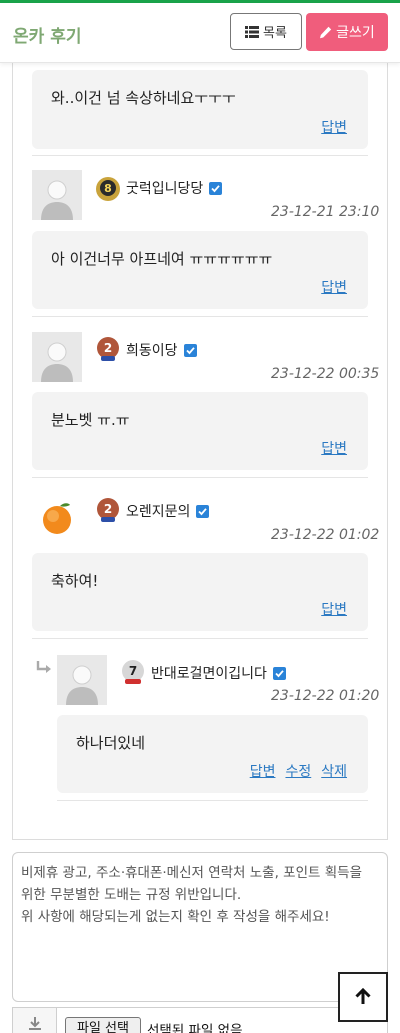  I want to click on comment-date: 23-12-22 01:20, so click(325, 696).